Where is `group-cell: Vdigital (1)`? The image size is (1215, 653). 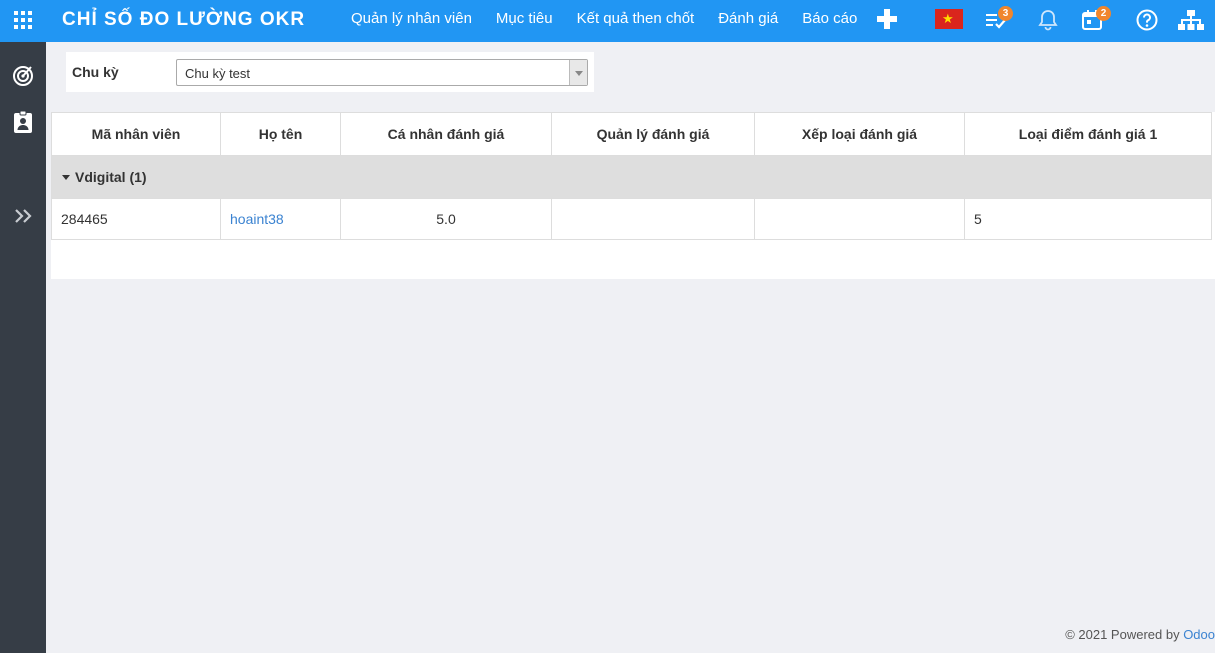 group-cell: Vdigital (1) is located at coordinates (631, 177).